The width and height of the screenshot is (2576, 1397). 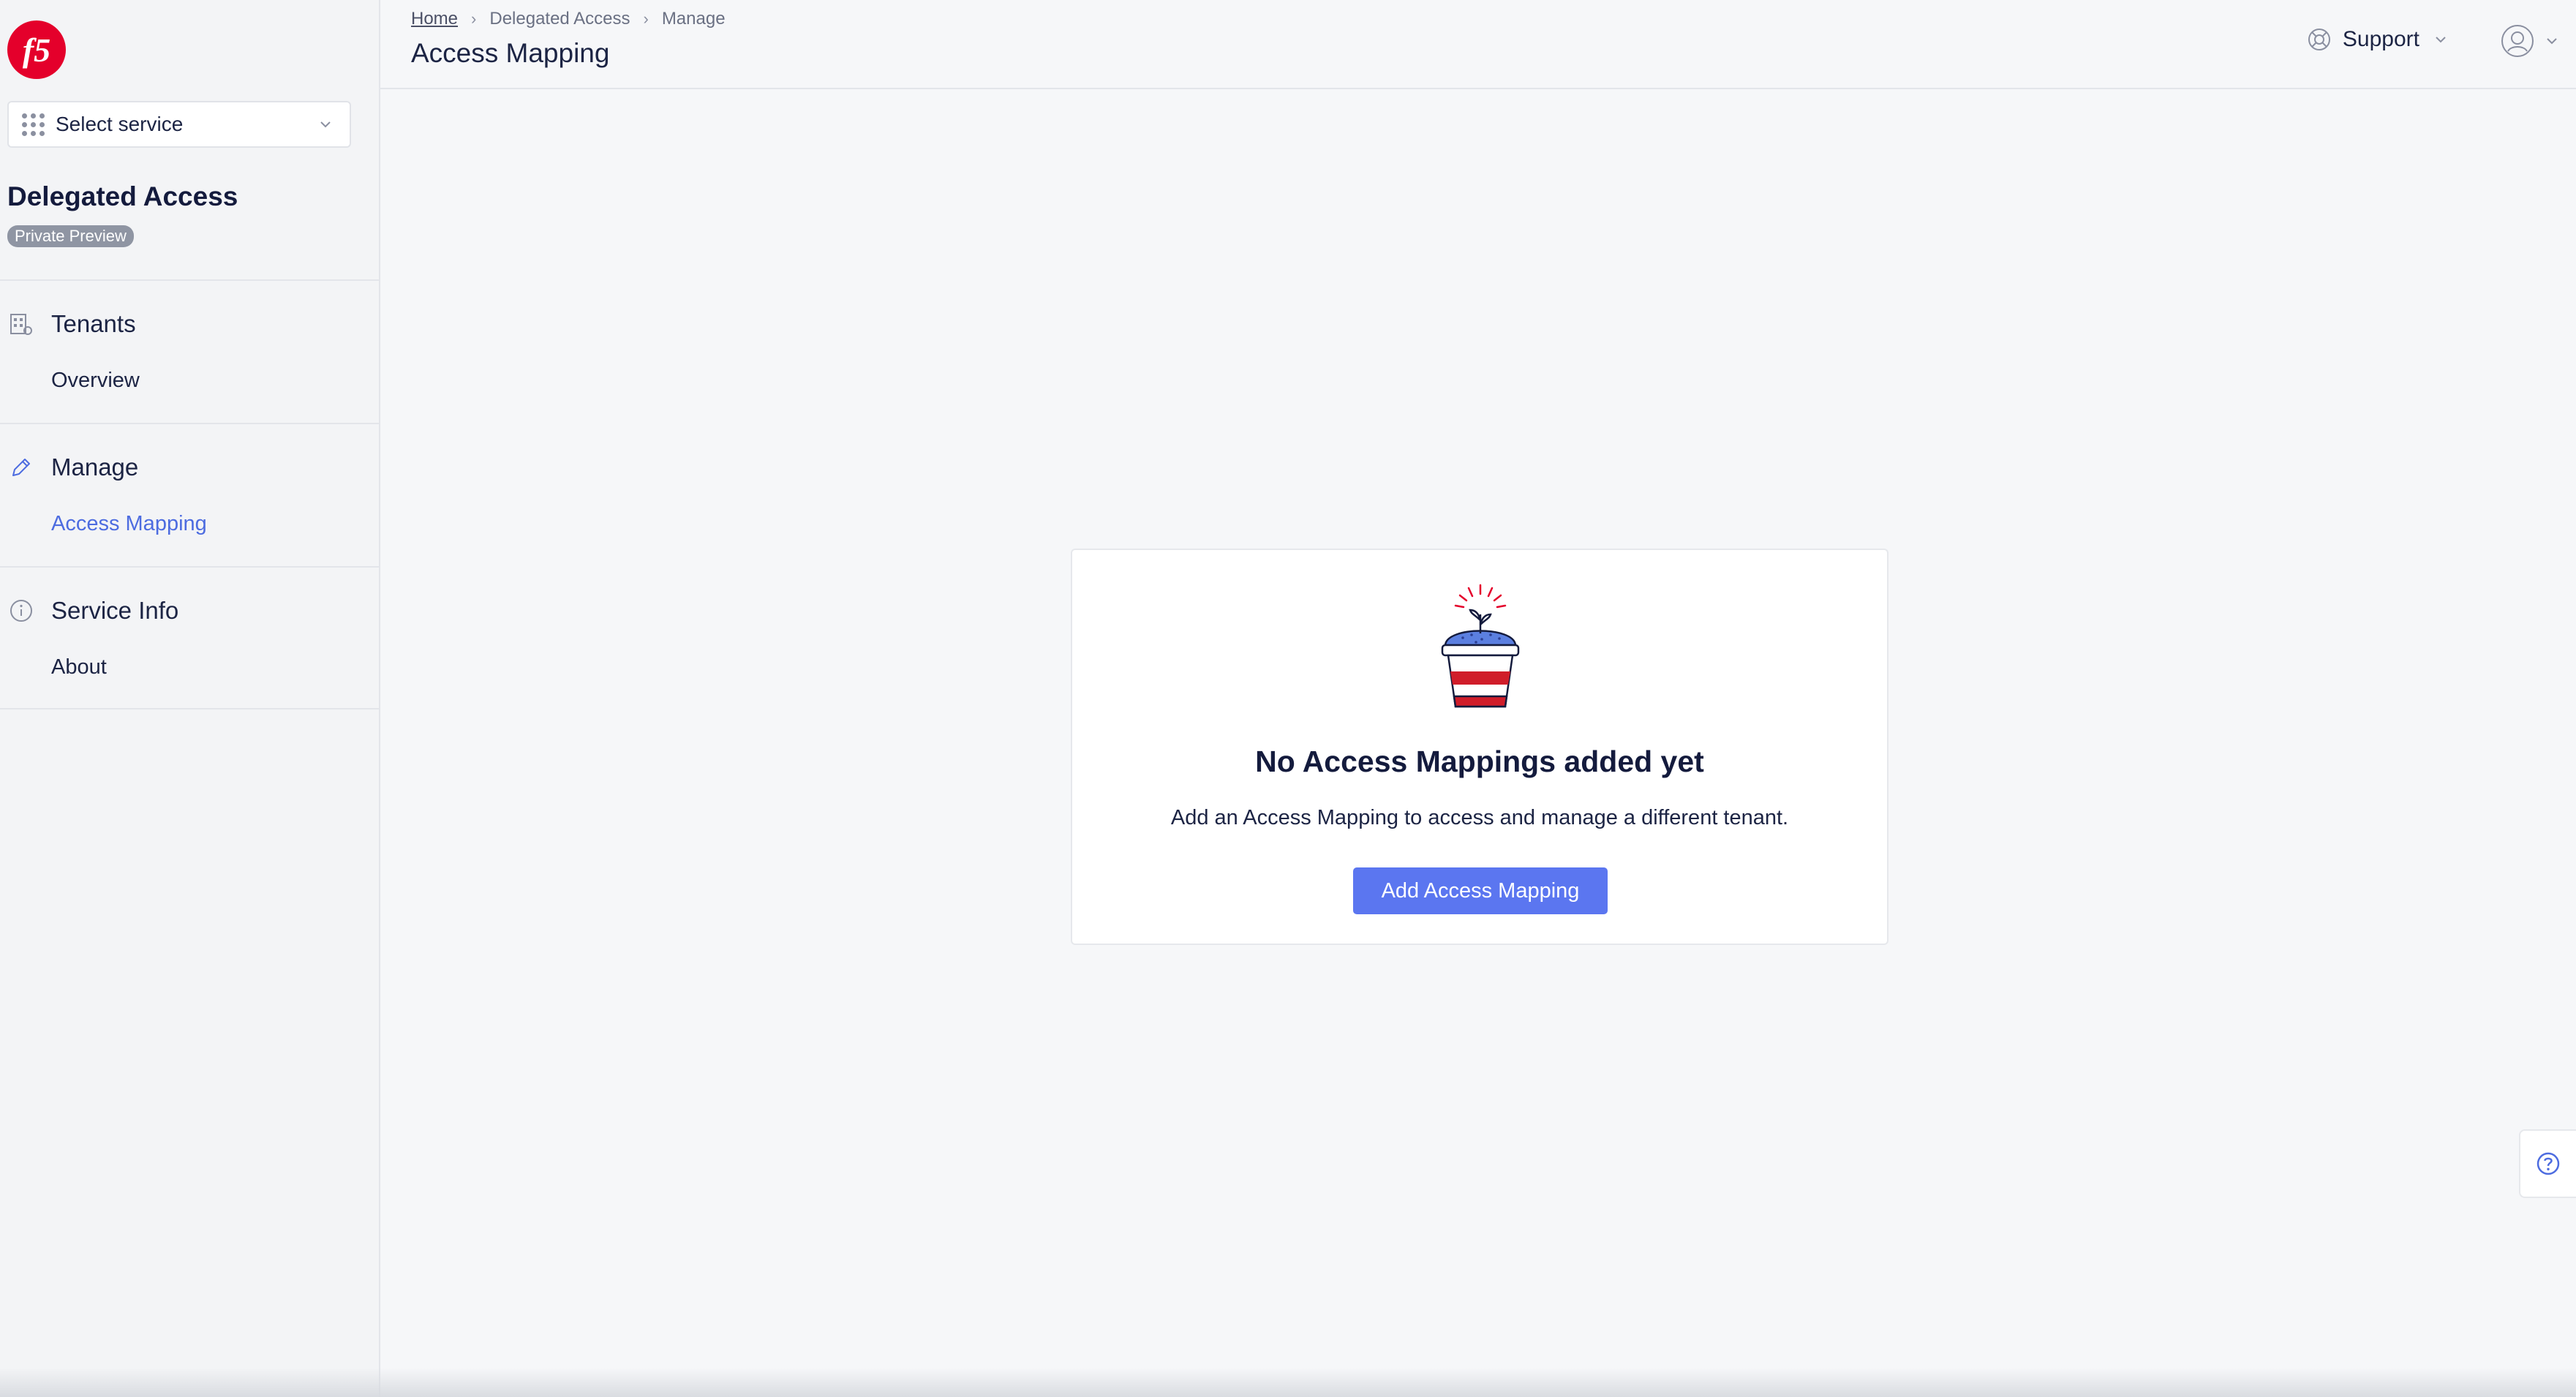 What do you see at coordinates (434, 19) in the screenshot?
I see `breadcrumb-home: Home` at bounding box center [434, 19].